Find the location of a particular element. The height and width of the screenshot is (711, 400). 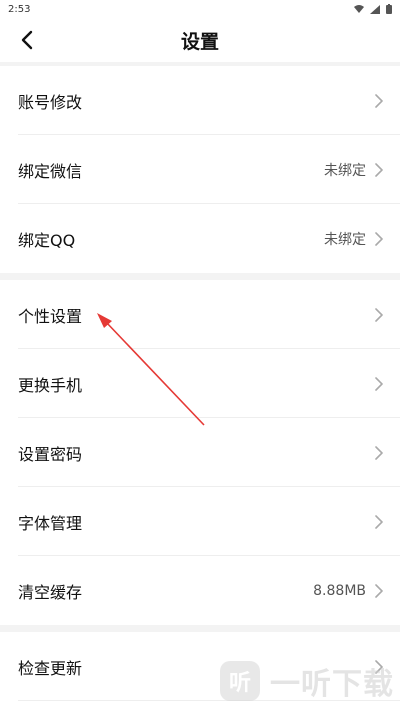

row-value: 8.88MB is located at coordinates (339, 590).